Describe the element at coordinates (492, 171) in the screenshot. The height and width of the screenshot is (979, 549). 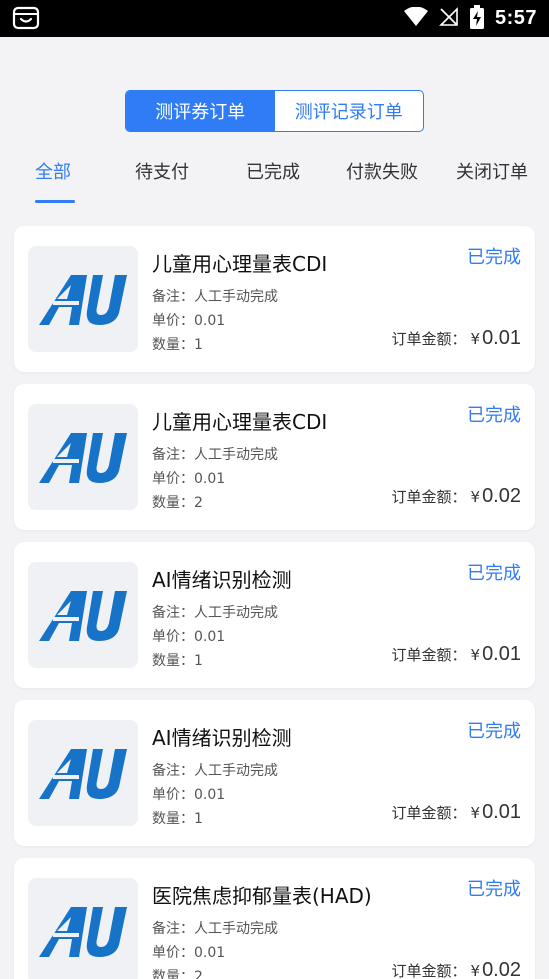
I see `tab-closed-orders: 关闭订单` at that location.